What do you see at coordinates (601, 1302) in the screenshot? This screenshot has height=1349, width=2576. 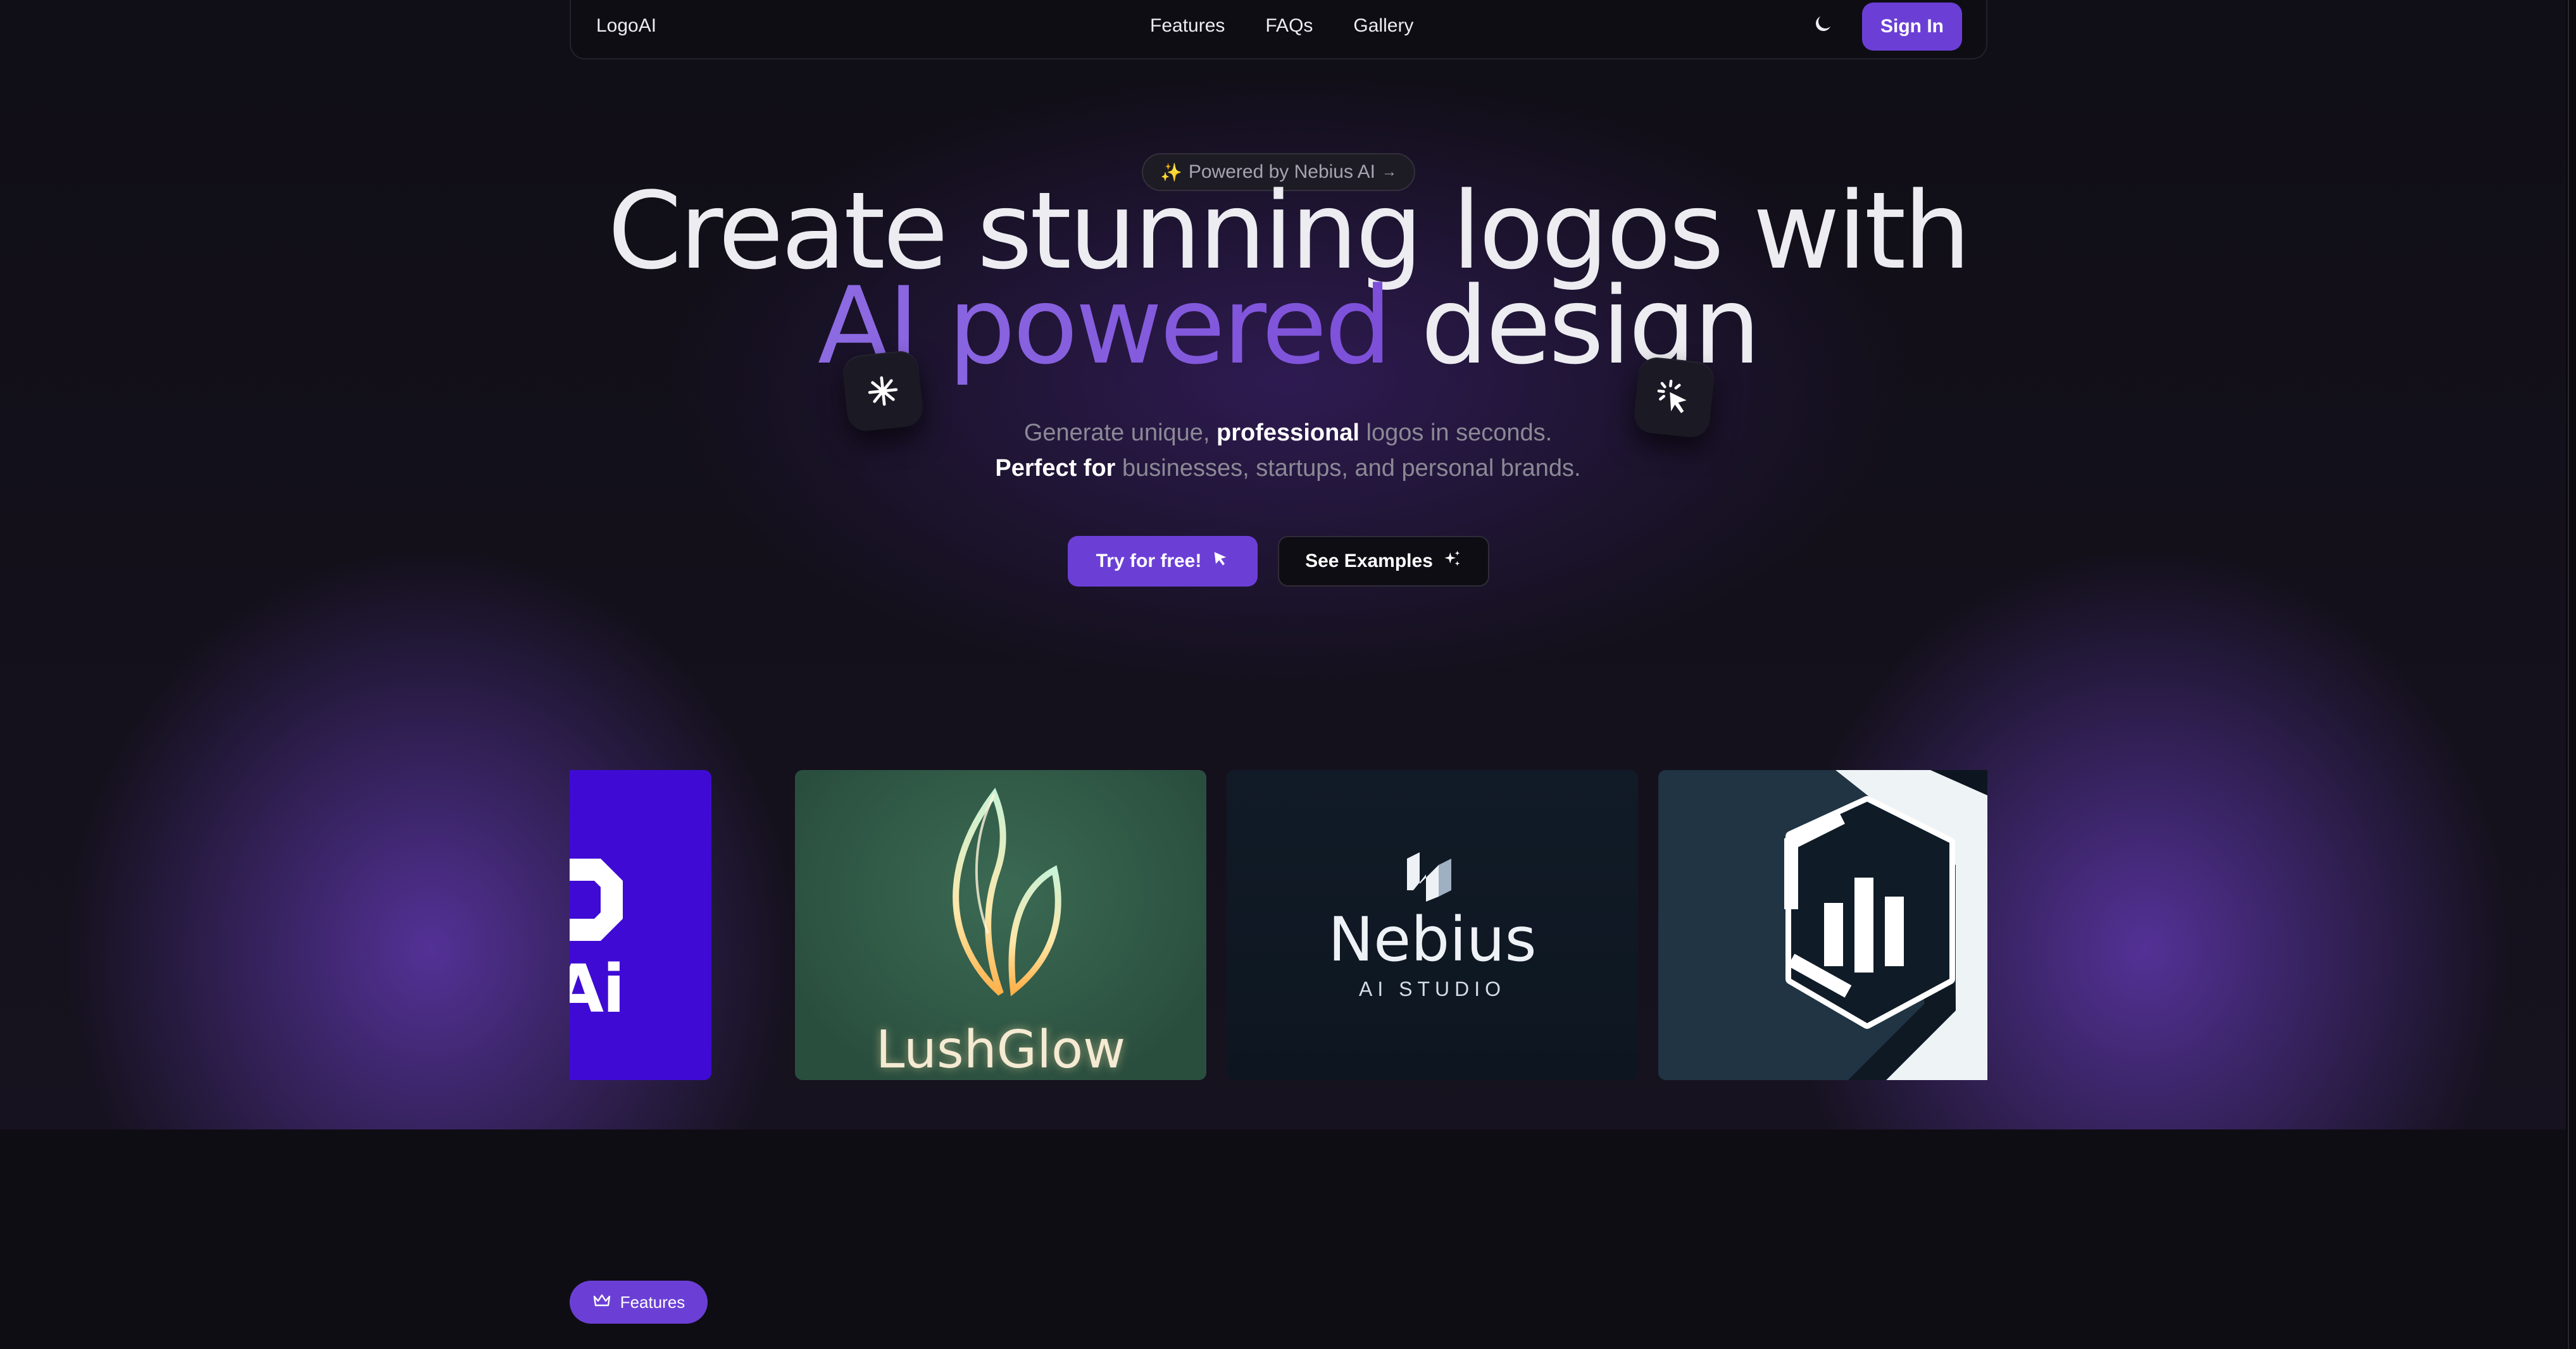 I see `crown-icon` at bounding box center [601, 1302].